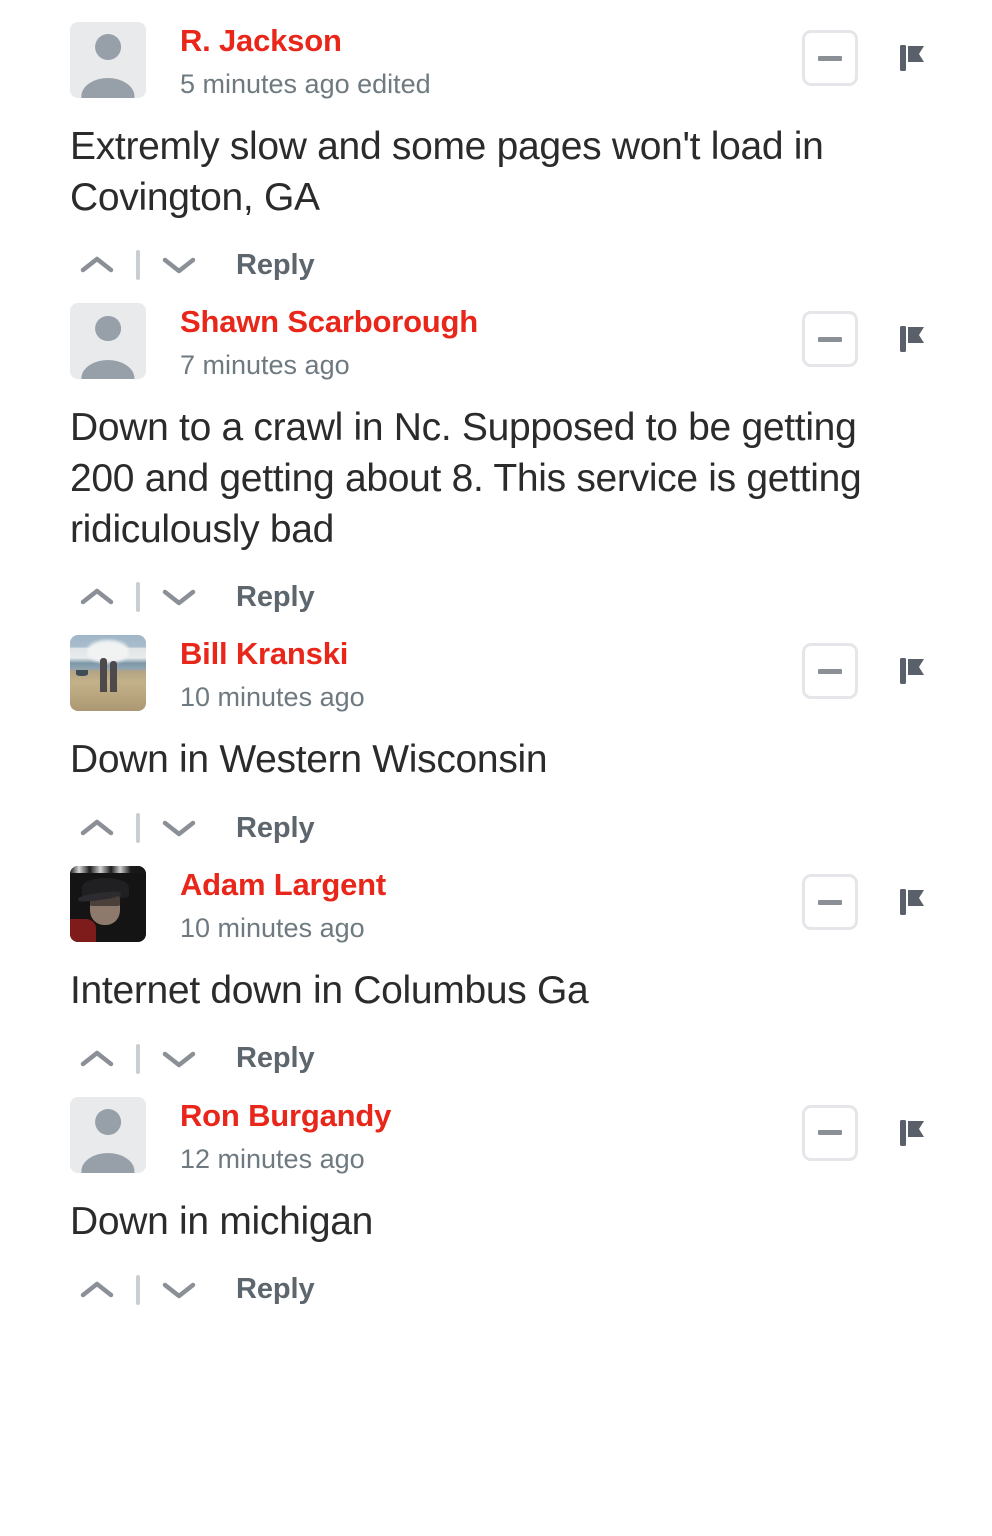  Describe the element at coordinates (499, 1138) in the screenshot. I see `comment-header: Ron Burgandy 12 minutes ago` at that location.